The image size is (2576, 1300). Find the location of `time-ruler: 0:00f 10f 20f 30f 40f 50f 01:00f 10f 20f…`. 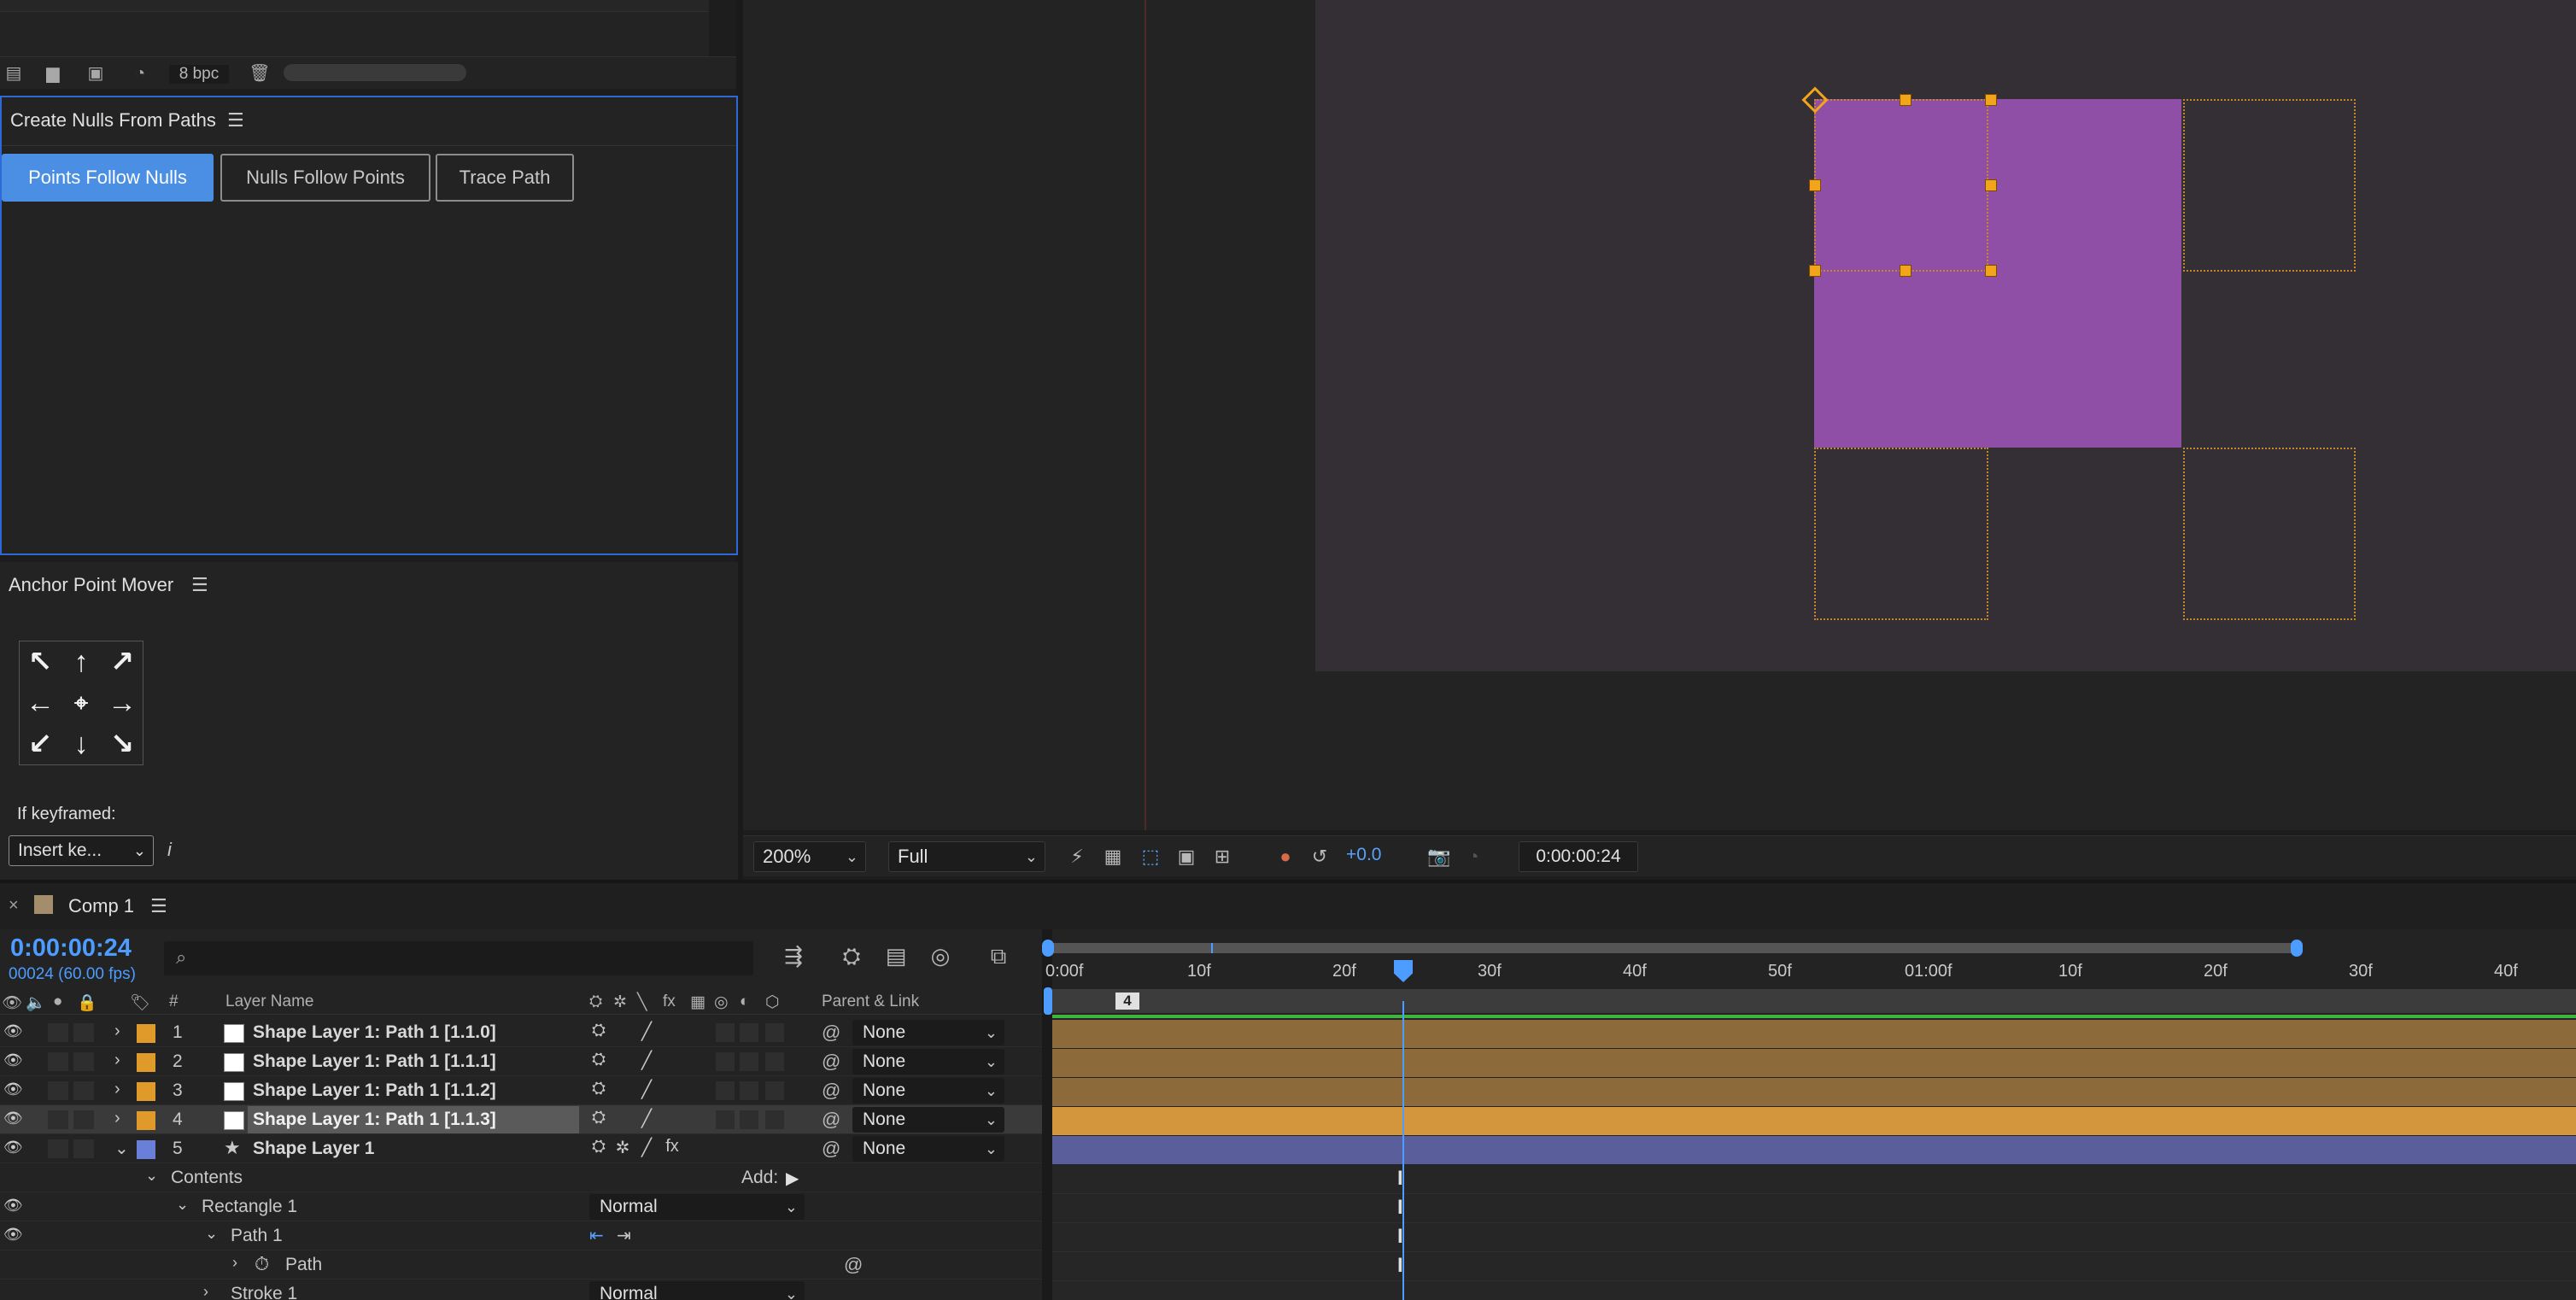

time-ruler: 0:00f 10f 20f 30f 40f 50f 01:00f 10f 20f… is located at coordinates (1810, 973).